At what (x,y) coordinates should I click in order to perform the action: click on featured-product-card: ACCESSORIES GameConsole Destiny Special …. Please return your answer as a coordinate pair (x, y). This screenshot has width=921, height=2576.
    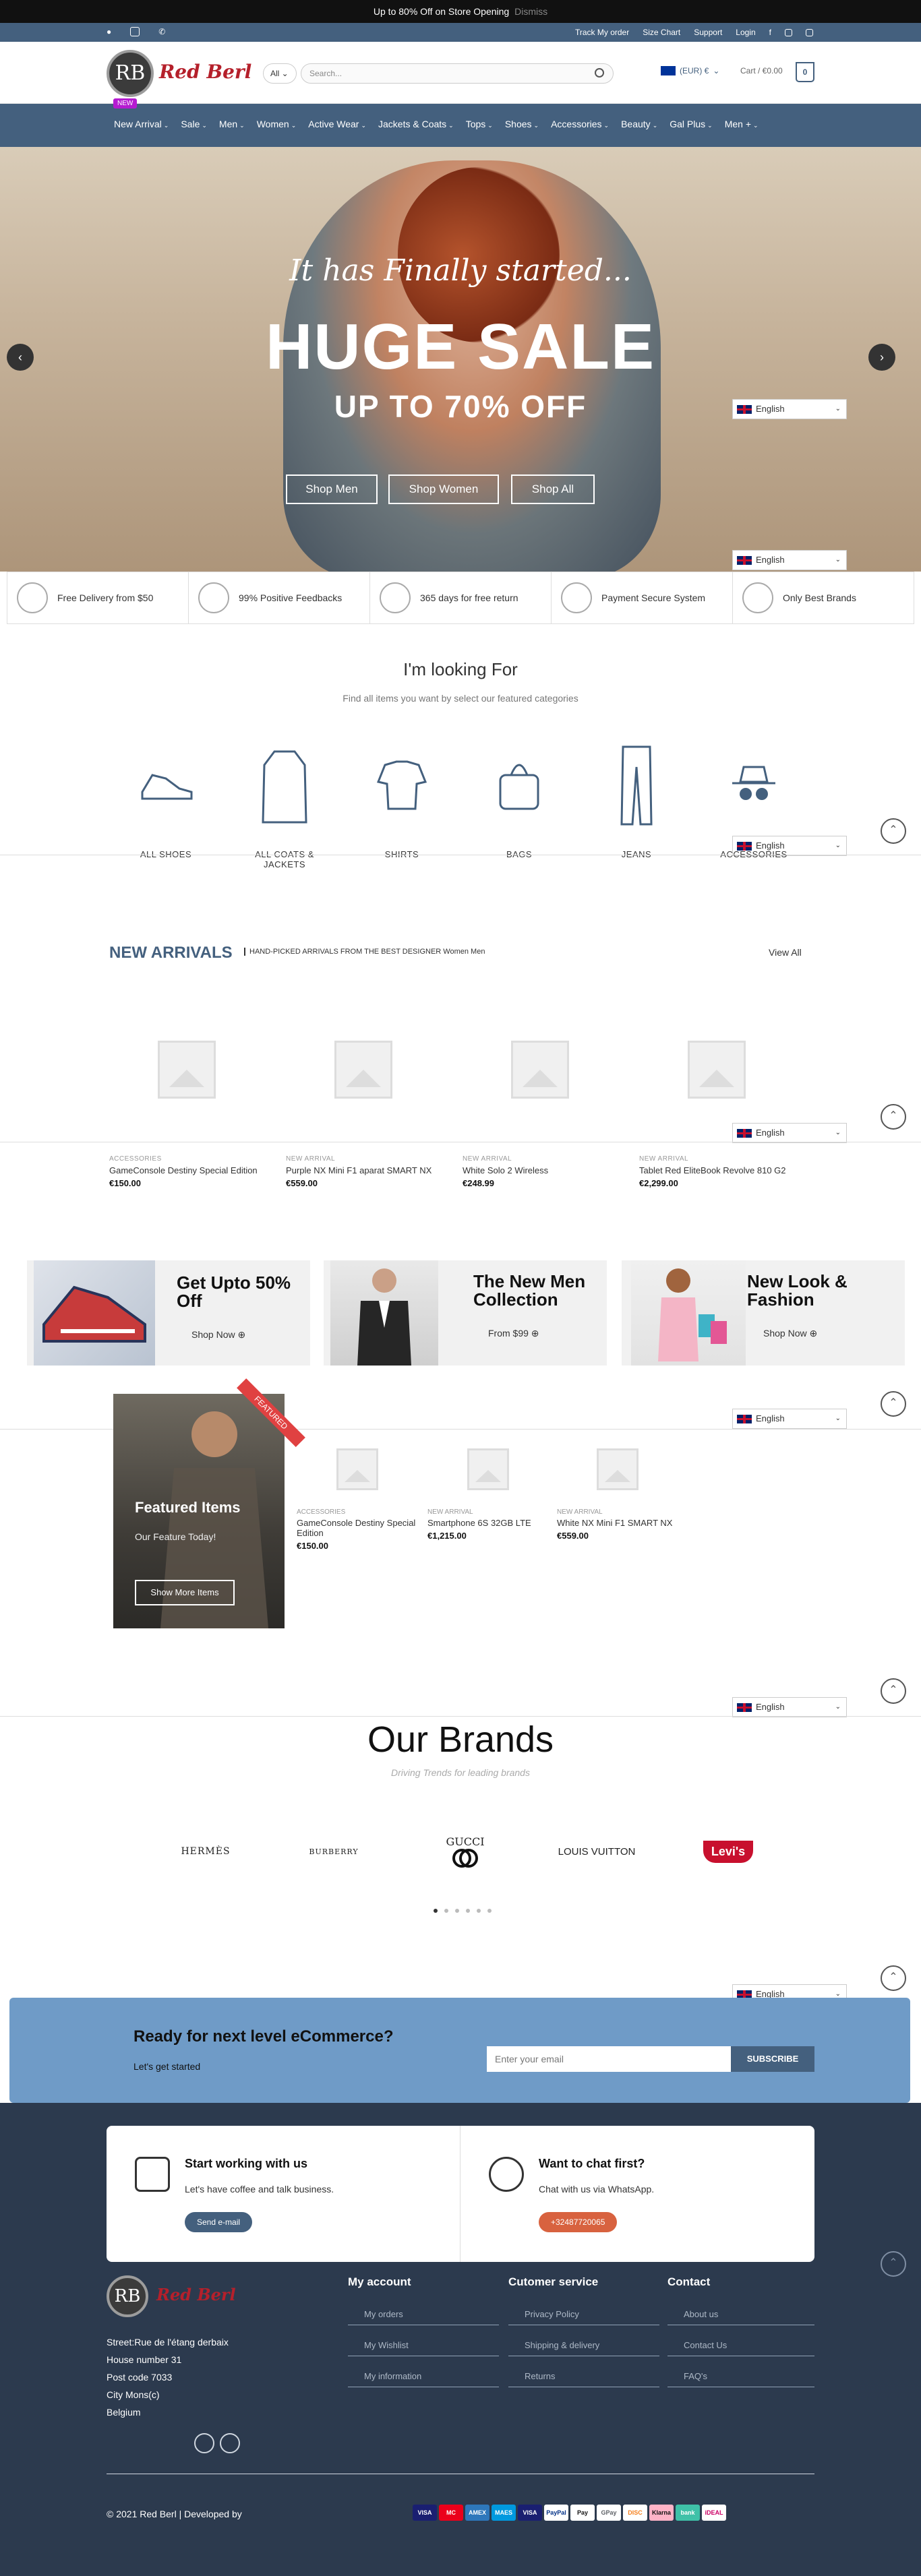
    Looking at the image, I should click on (357, 1493).